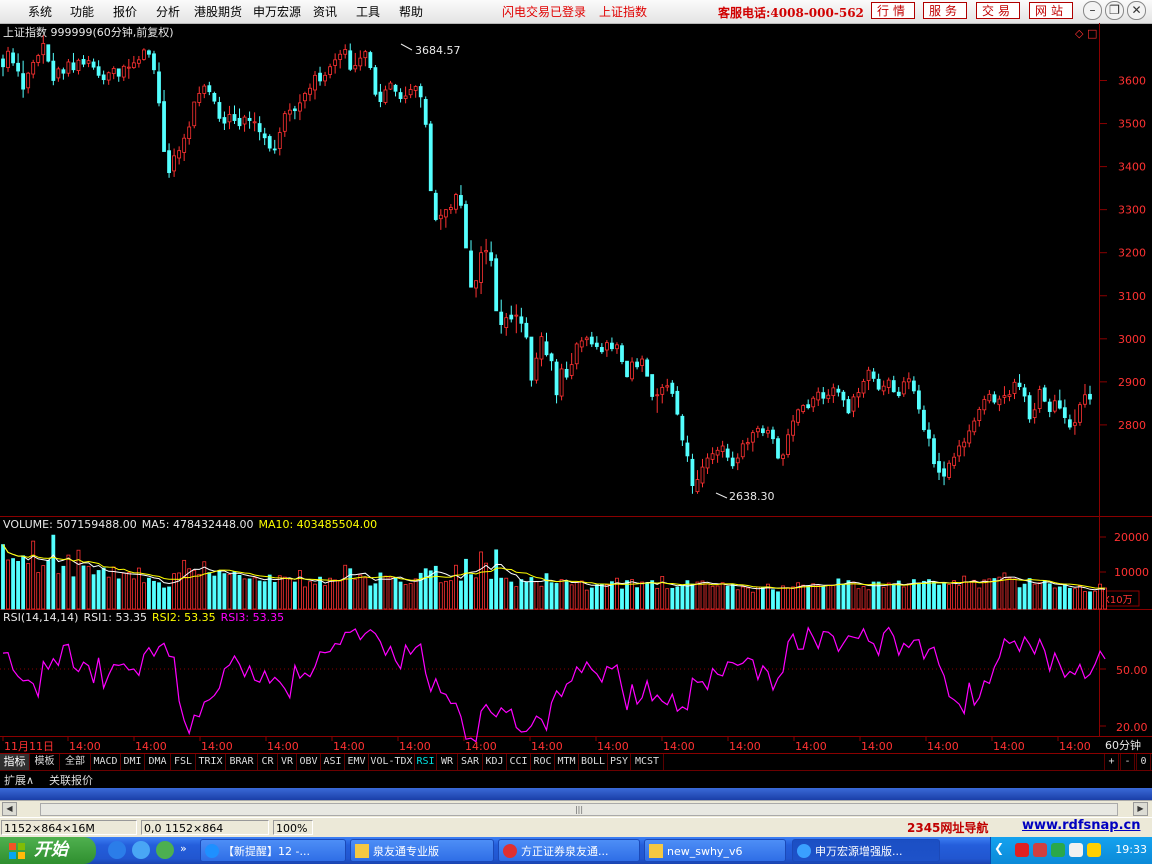 The image size is (1152, 864). What do you see at coordinates (325, 11) in the screenshot?
I see `menu-news: 资讯` at bounding box center [325, 11].